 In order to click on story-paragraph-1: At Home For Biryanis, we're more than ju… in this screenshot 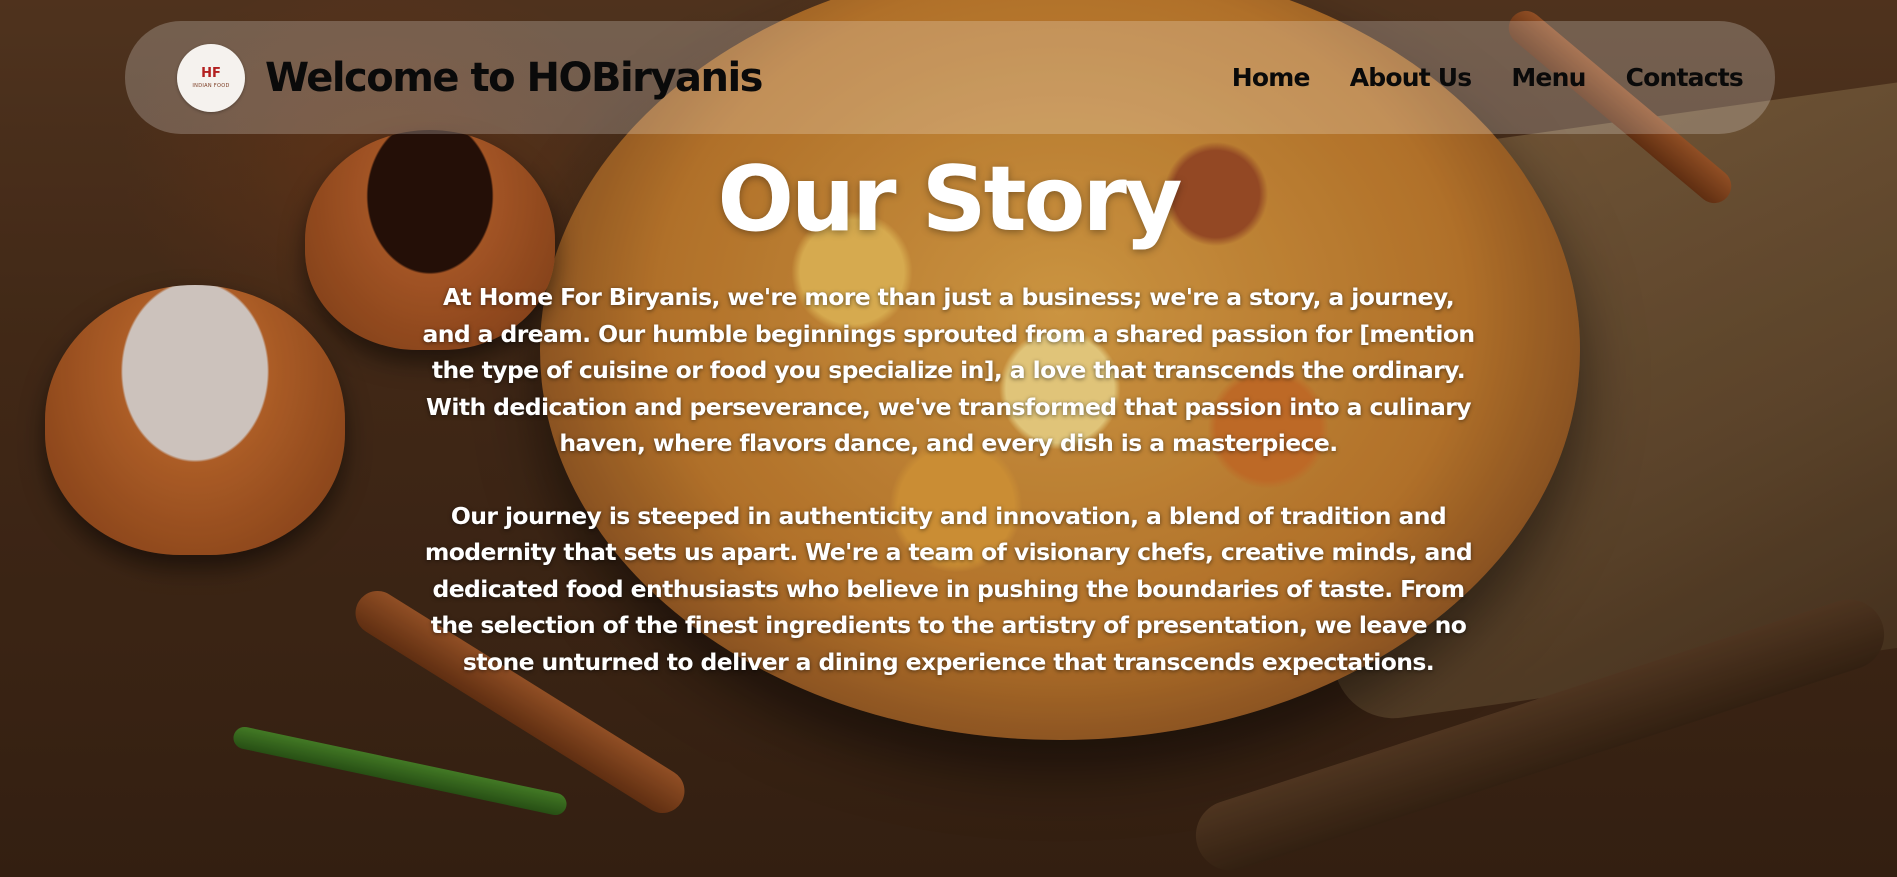, I will do `click(948, 370)`.